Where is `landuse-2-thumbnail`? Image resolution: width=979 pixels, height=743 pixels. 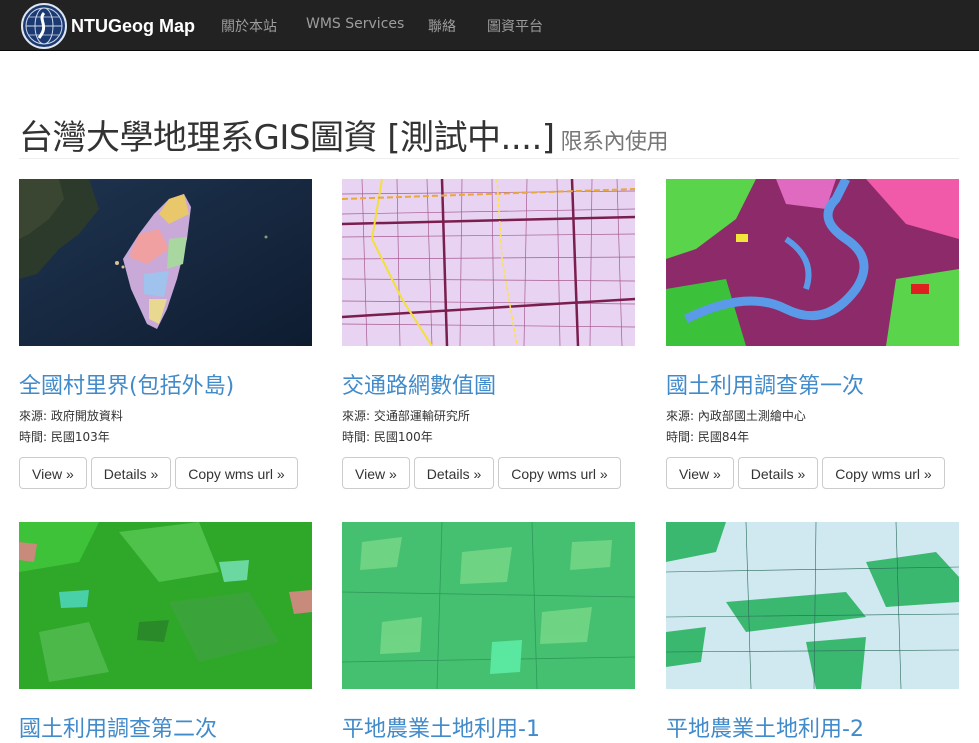 landuse-2-thumbnail is located at coordinates (165, 605).